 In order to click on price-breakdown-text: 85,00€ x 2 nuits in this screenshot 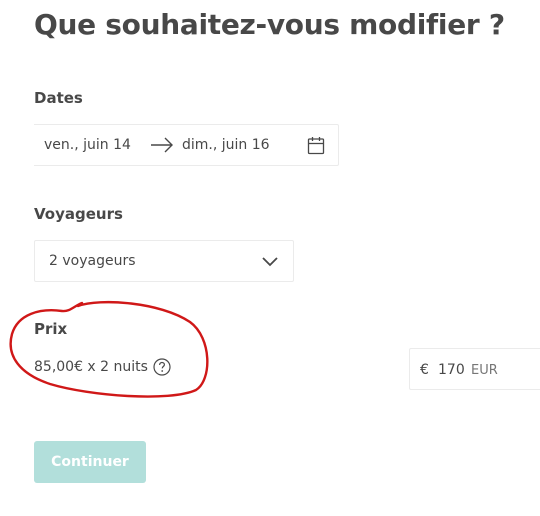, I will do `click(91, 367)`.